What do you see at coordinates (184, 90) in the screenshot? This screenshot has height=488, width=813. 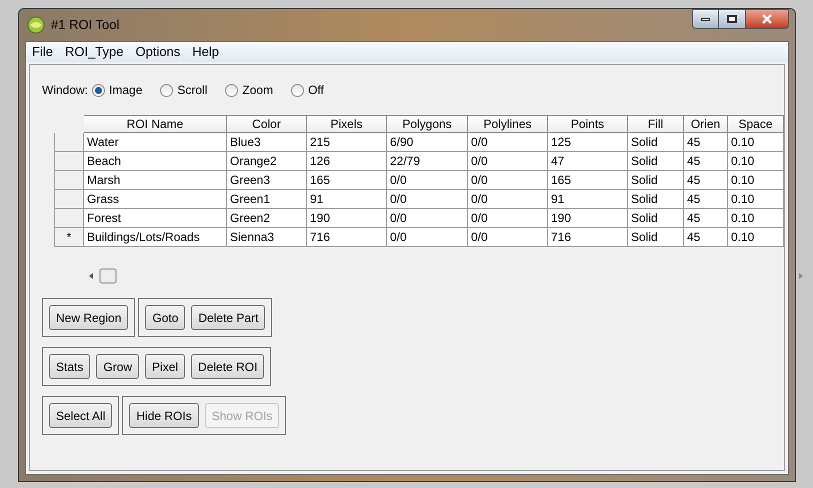 I see `window-radio: Scroll` at bounding box center [184, 90].